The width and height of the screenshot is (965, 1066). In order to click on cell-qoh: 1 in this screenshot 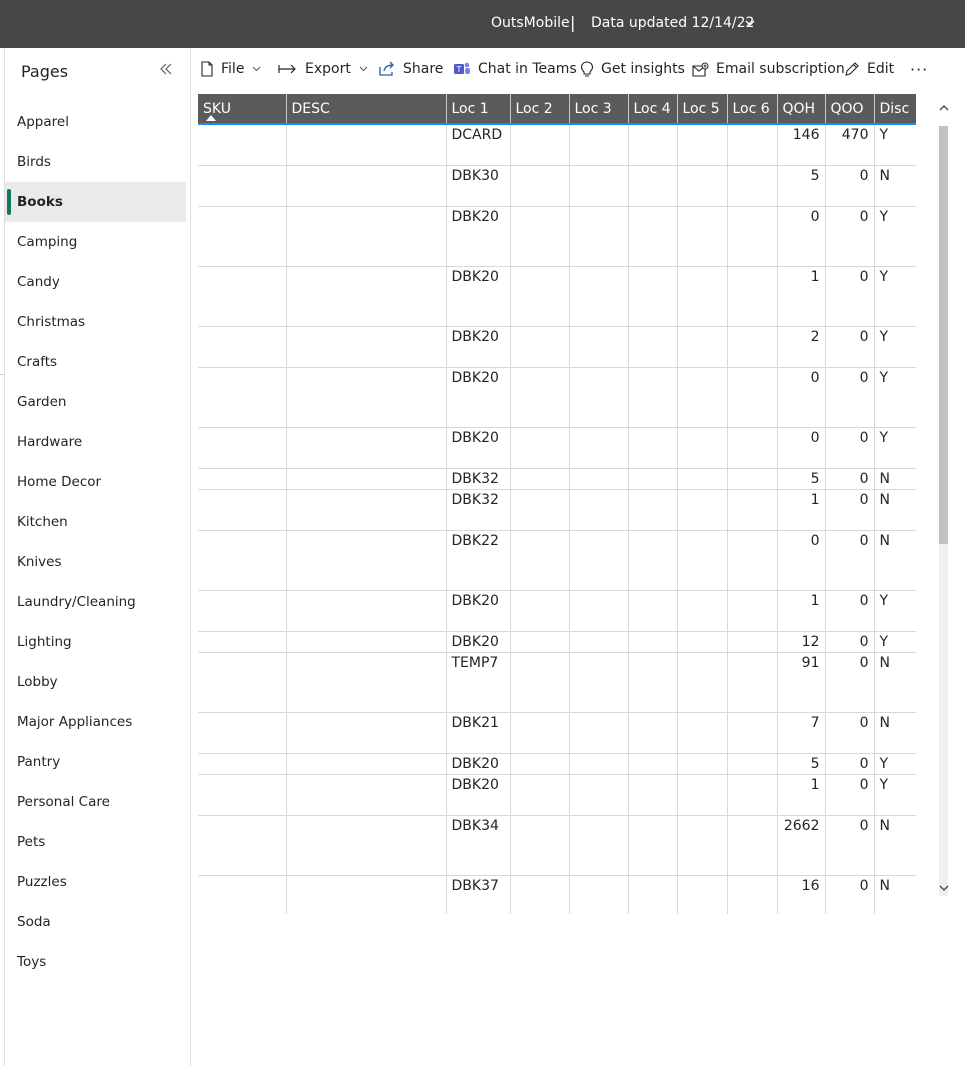, I will do `click(801, 611)`.